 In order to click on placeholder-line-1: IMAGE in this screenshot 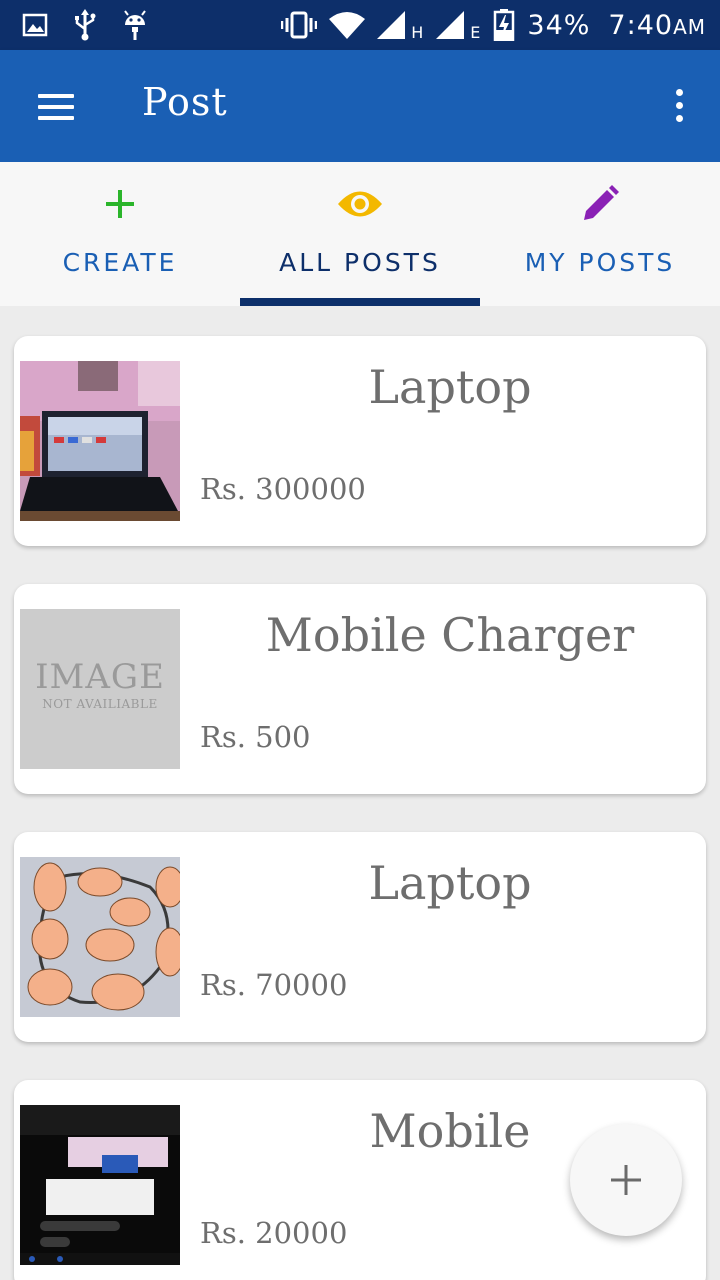, I will do `click(100, 677)`.